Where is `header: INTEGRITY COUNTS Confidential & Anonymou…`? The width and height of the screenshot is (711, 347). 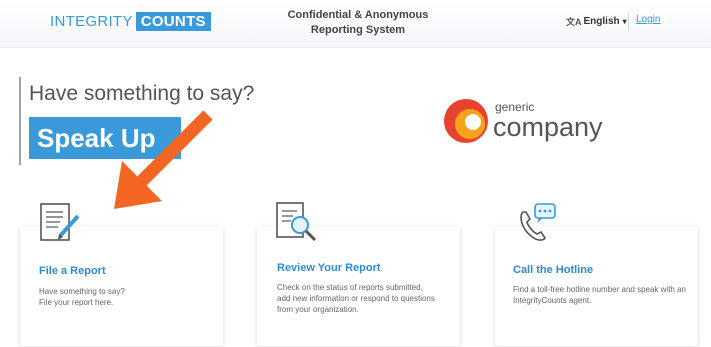
header: INTEGRITY COUNTS Confidential & Anonymou… is located at coordinates (355, 24).